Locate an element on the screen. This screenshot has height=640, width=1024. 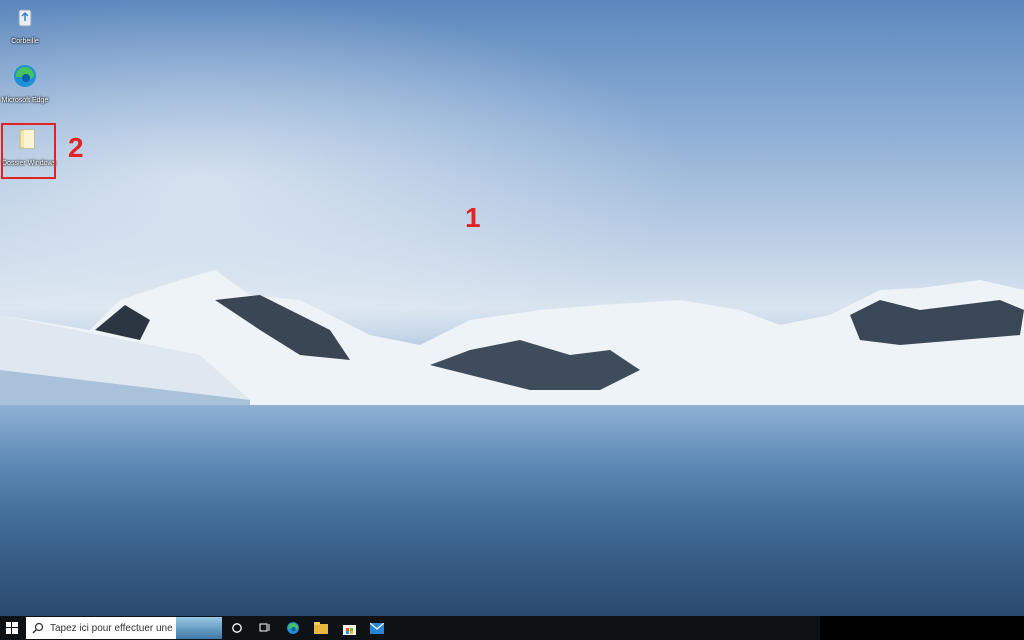
taskbar-edge-button is located at coordinates (293, 628).